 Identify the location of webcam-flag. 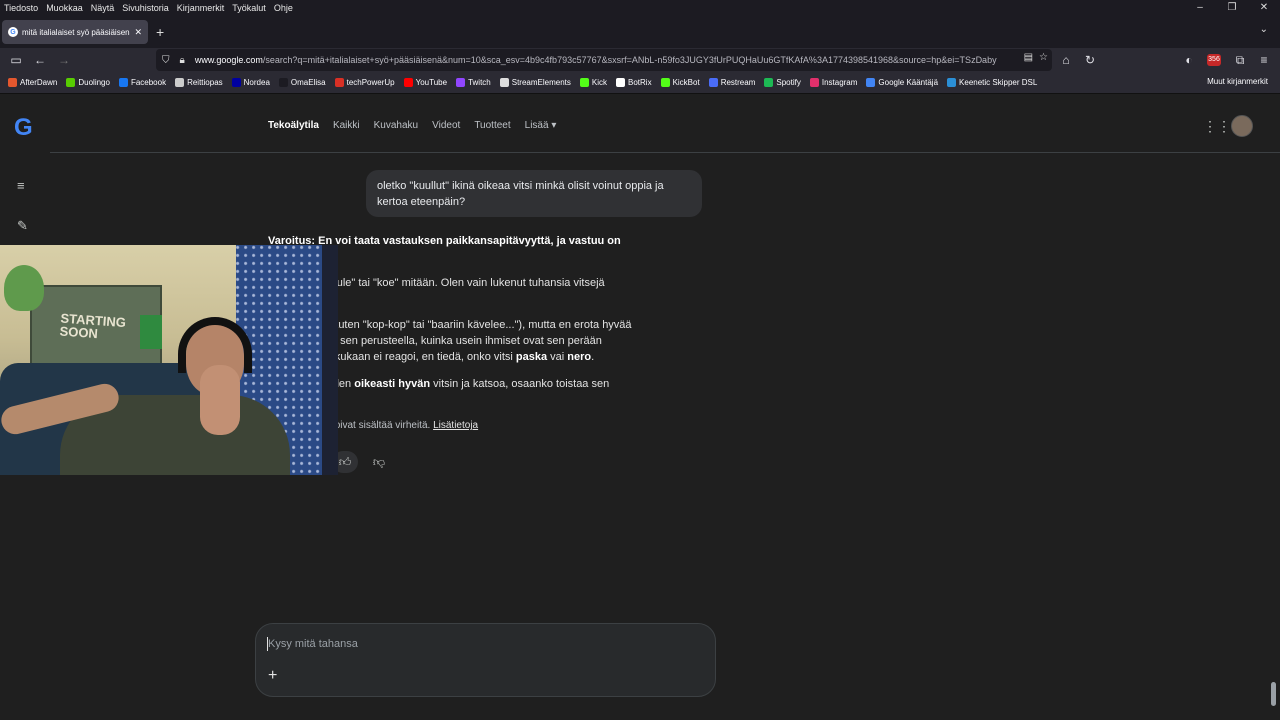
(151, 332).